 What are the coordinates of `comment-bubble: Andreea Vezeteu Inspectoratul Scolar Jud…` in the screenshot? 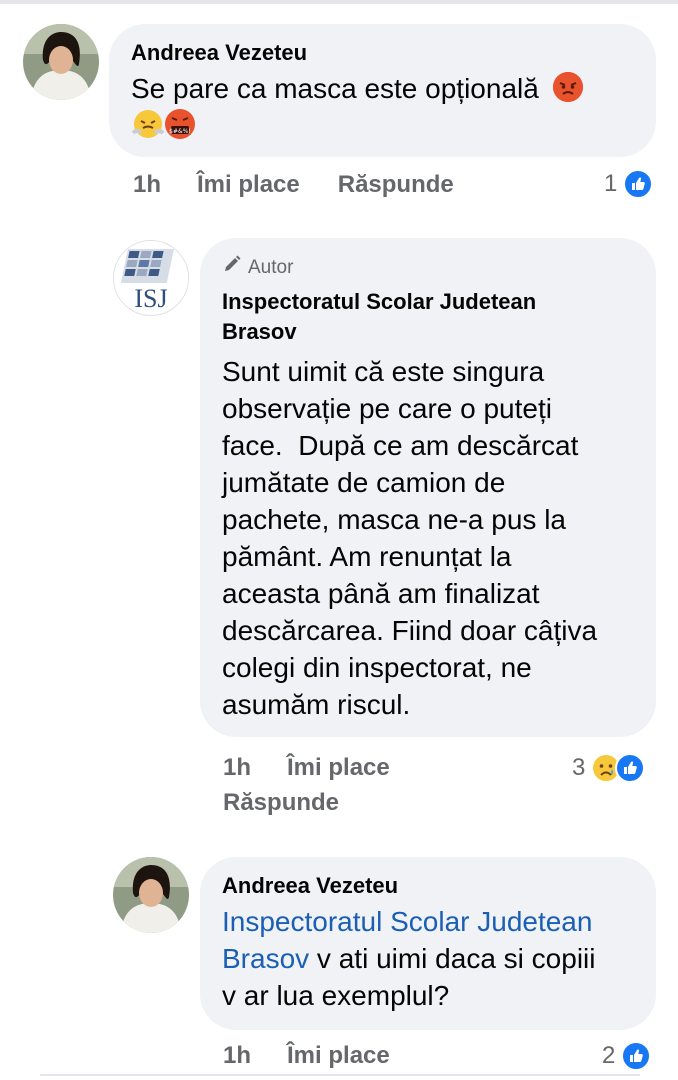 It's located at (428, 943).